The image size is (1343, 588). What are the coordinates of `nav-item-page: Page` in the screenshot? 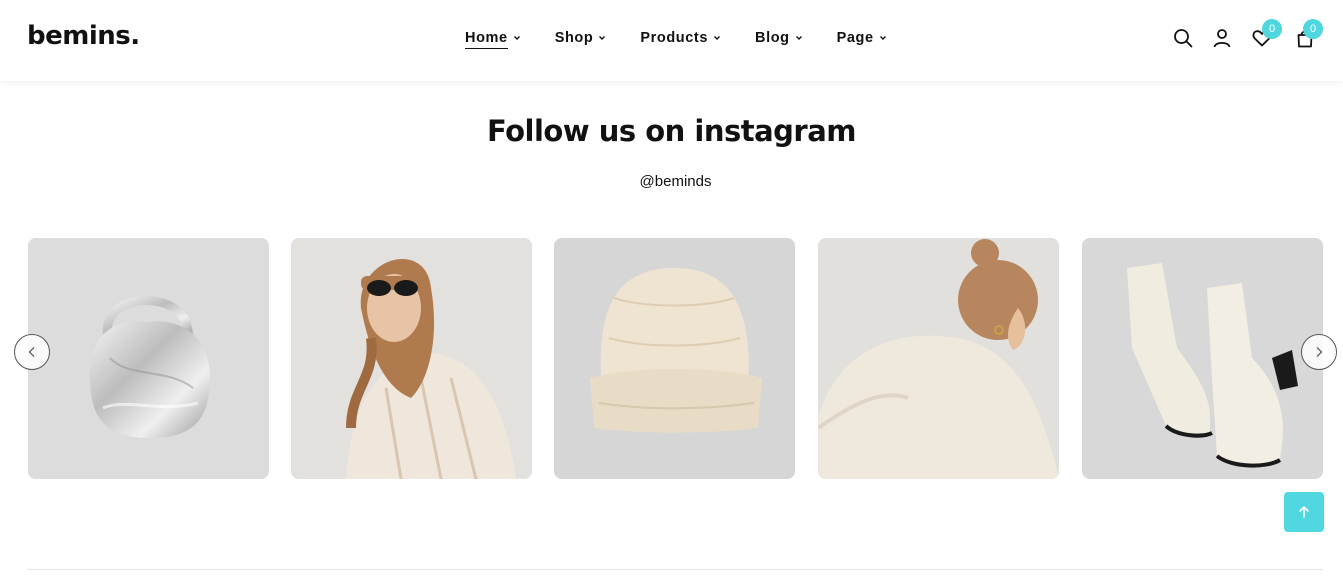 It's located at (862, 38).